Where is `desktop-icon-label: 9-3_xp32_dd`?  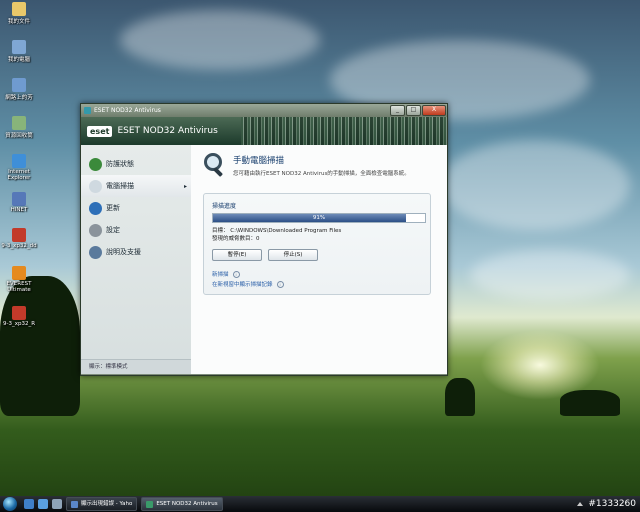
desktop-icon-label: 9-3_xp32_dd is located at coordinates (19, 246).